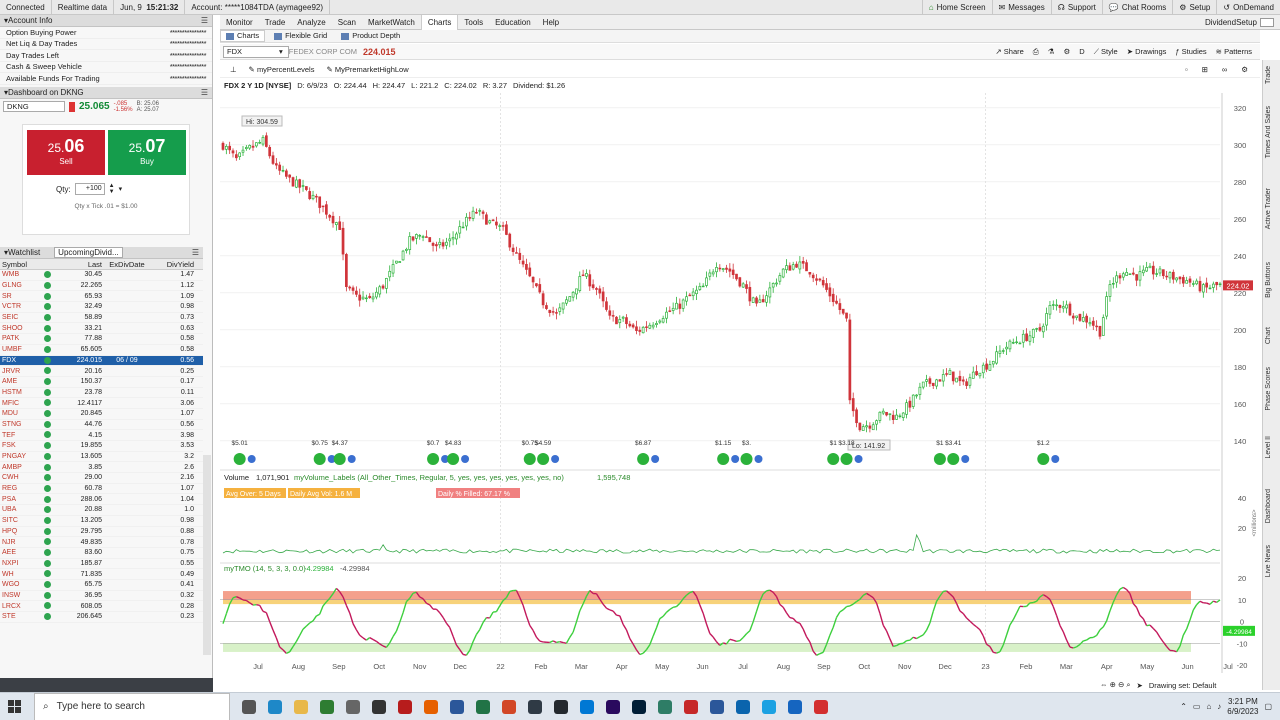 This screenshot has height=720, width=1280. Describe the element at coordinates (121, 189) in the screenshot. I see `chevron-down-icon: ▾` at that location.